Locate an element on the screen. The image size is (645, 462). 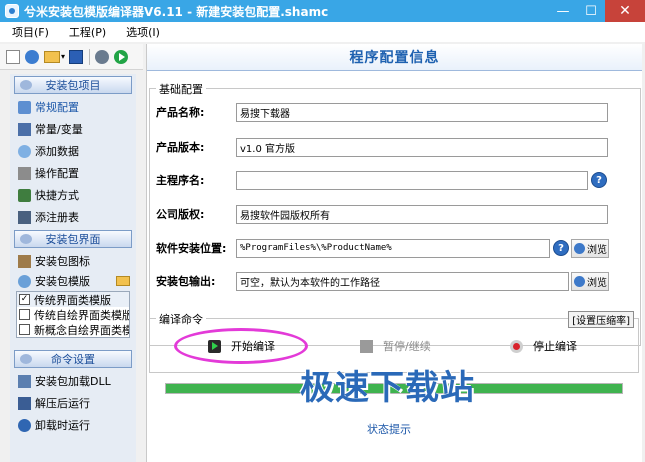
sidebar-item-variables: 常量/变量 is located at coordinates (73, 129).